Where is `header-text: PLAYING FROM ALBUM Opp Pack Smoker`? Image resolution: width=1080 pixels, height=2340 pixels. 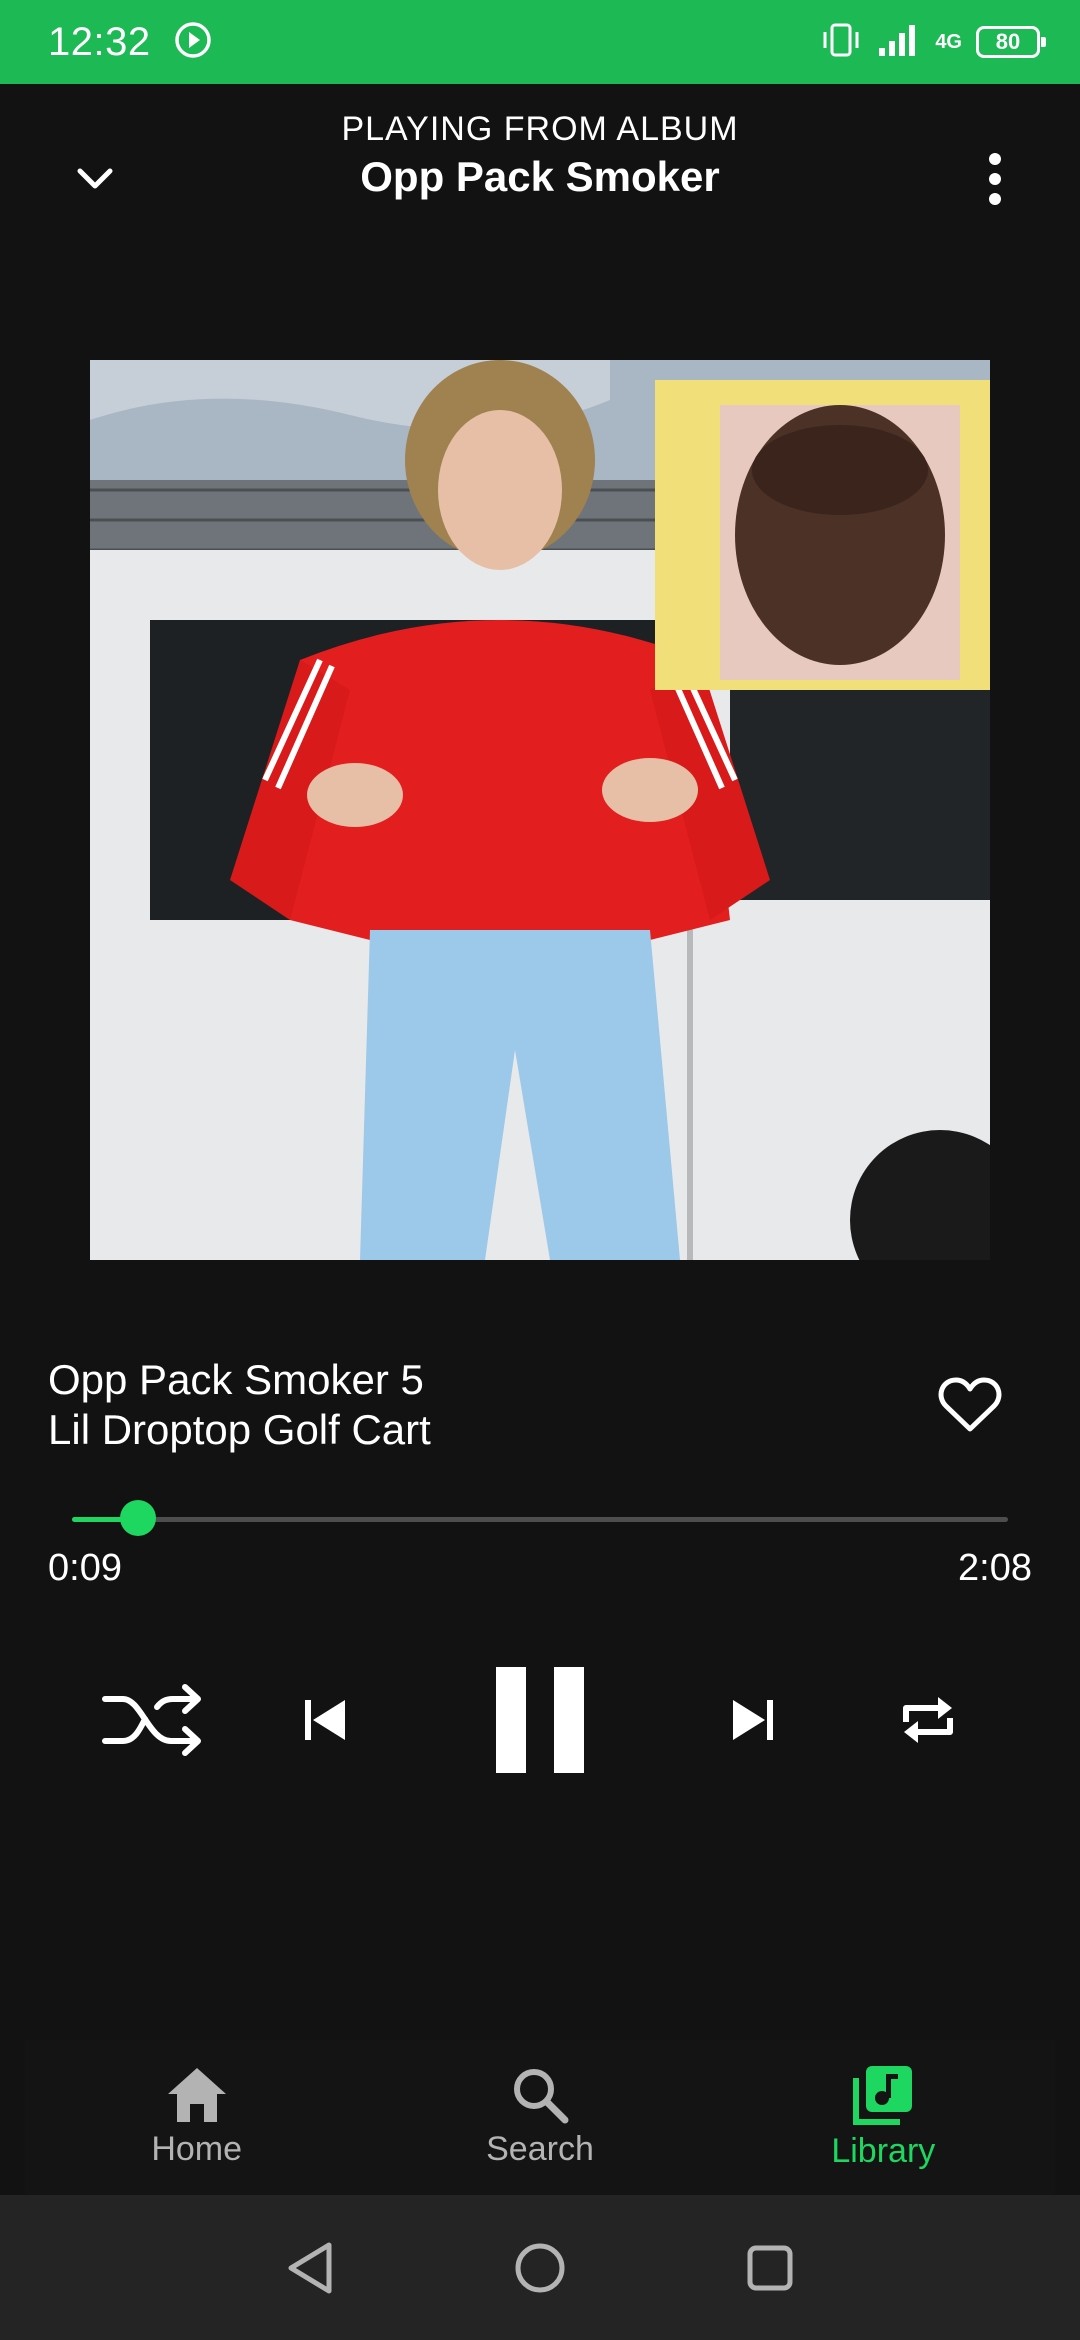
header-text: PLAYING FROM ALBUM Opp Pack Smoker is located at coordinates (540, 155).